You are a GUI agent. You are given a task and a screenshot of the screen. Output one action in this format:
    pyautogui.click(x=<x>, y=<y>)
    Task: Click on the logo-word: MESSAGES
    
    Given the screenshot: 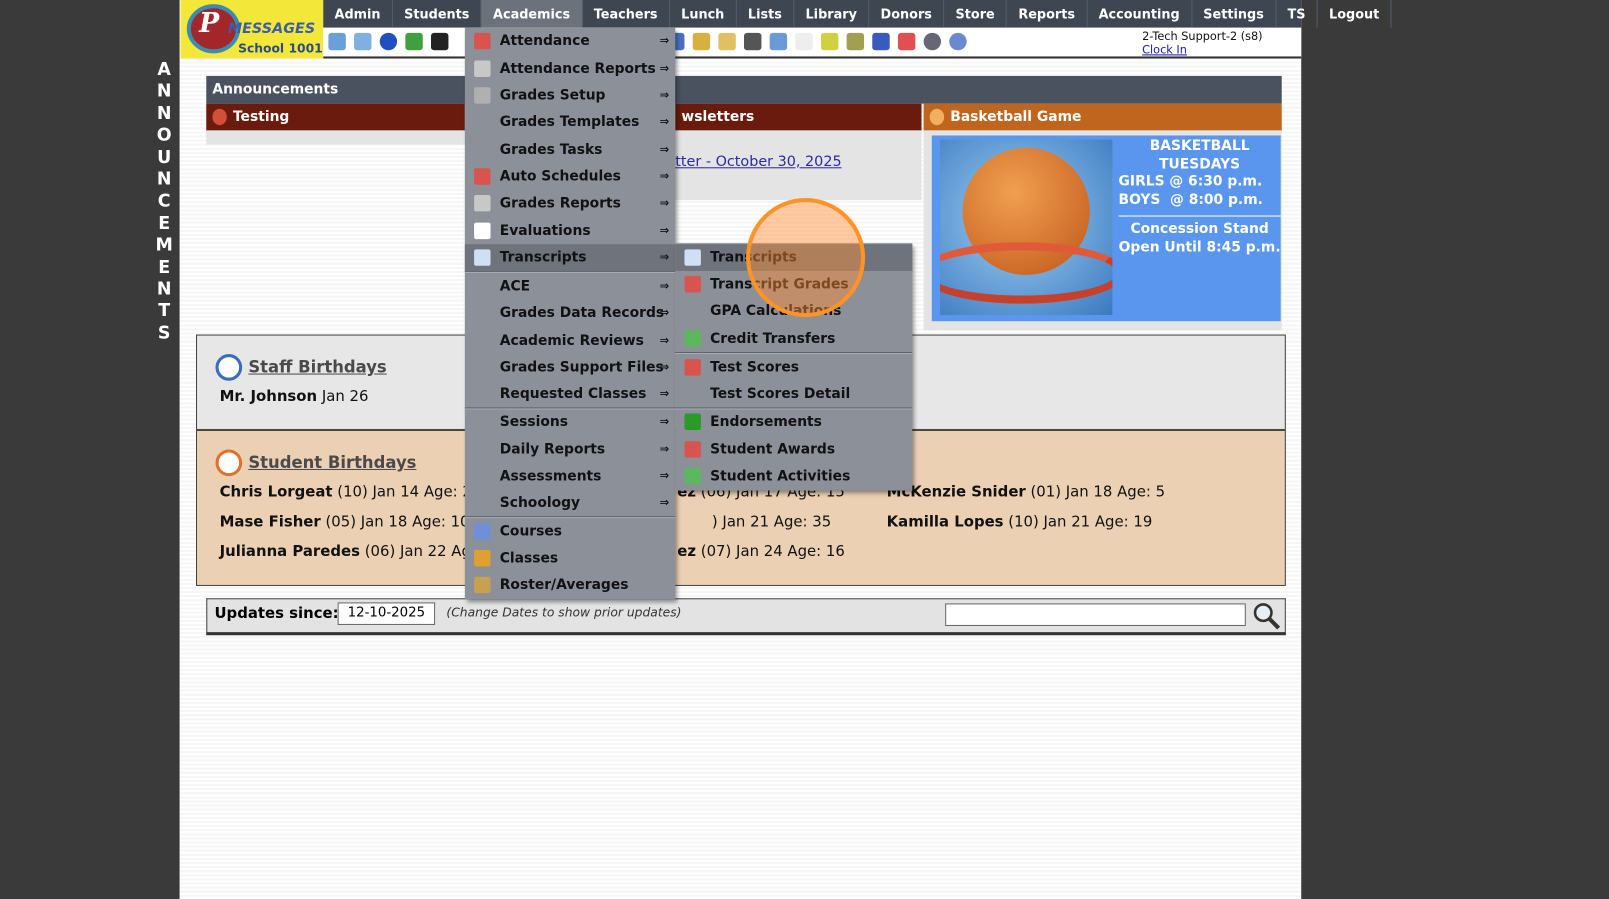 What is the action you would take?
    pyautogui.click(x=271, y=28)
    